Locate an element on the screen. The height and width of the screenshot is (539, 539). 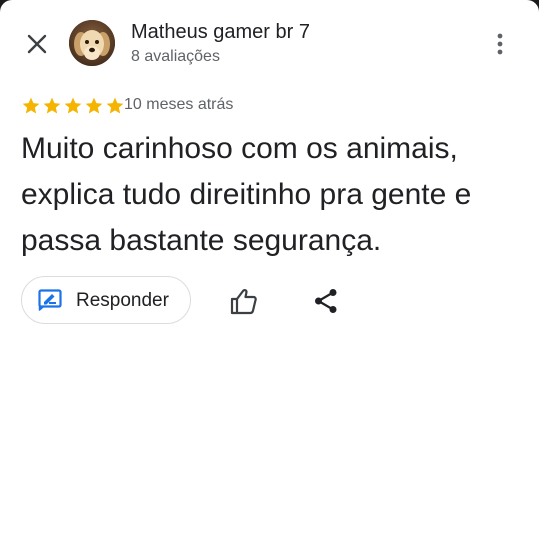
thumb-up-icon is located at coordinates (243, 302).